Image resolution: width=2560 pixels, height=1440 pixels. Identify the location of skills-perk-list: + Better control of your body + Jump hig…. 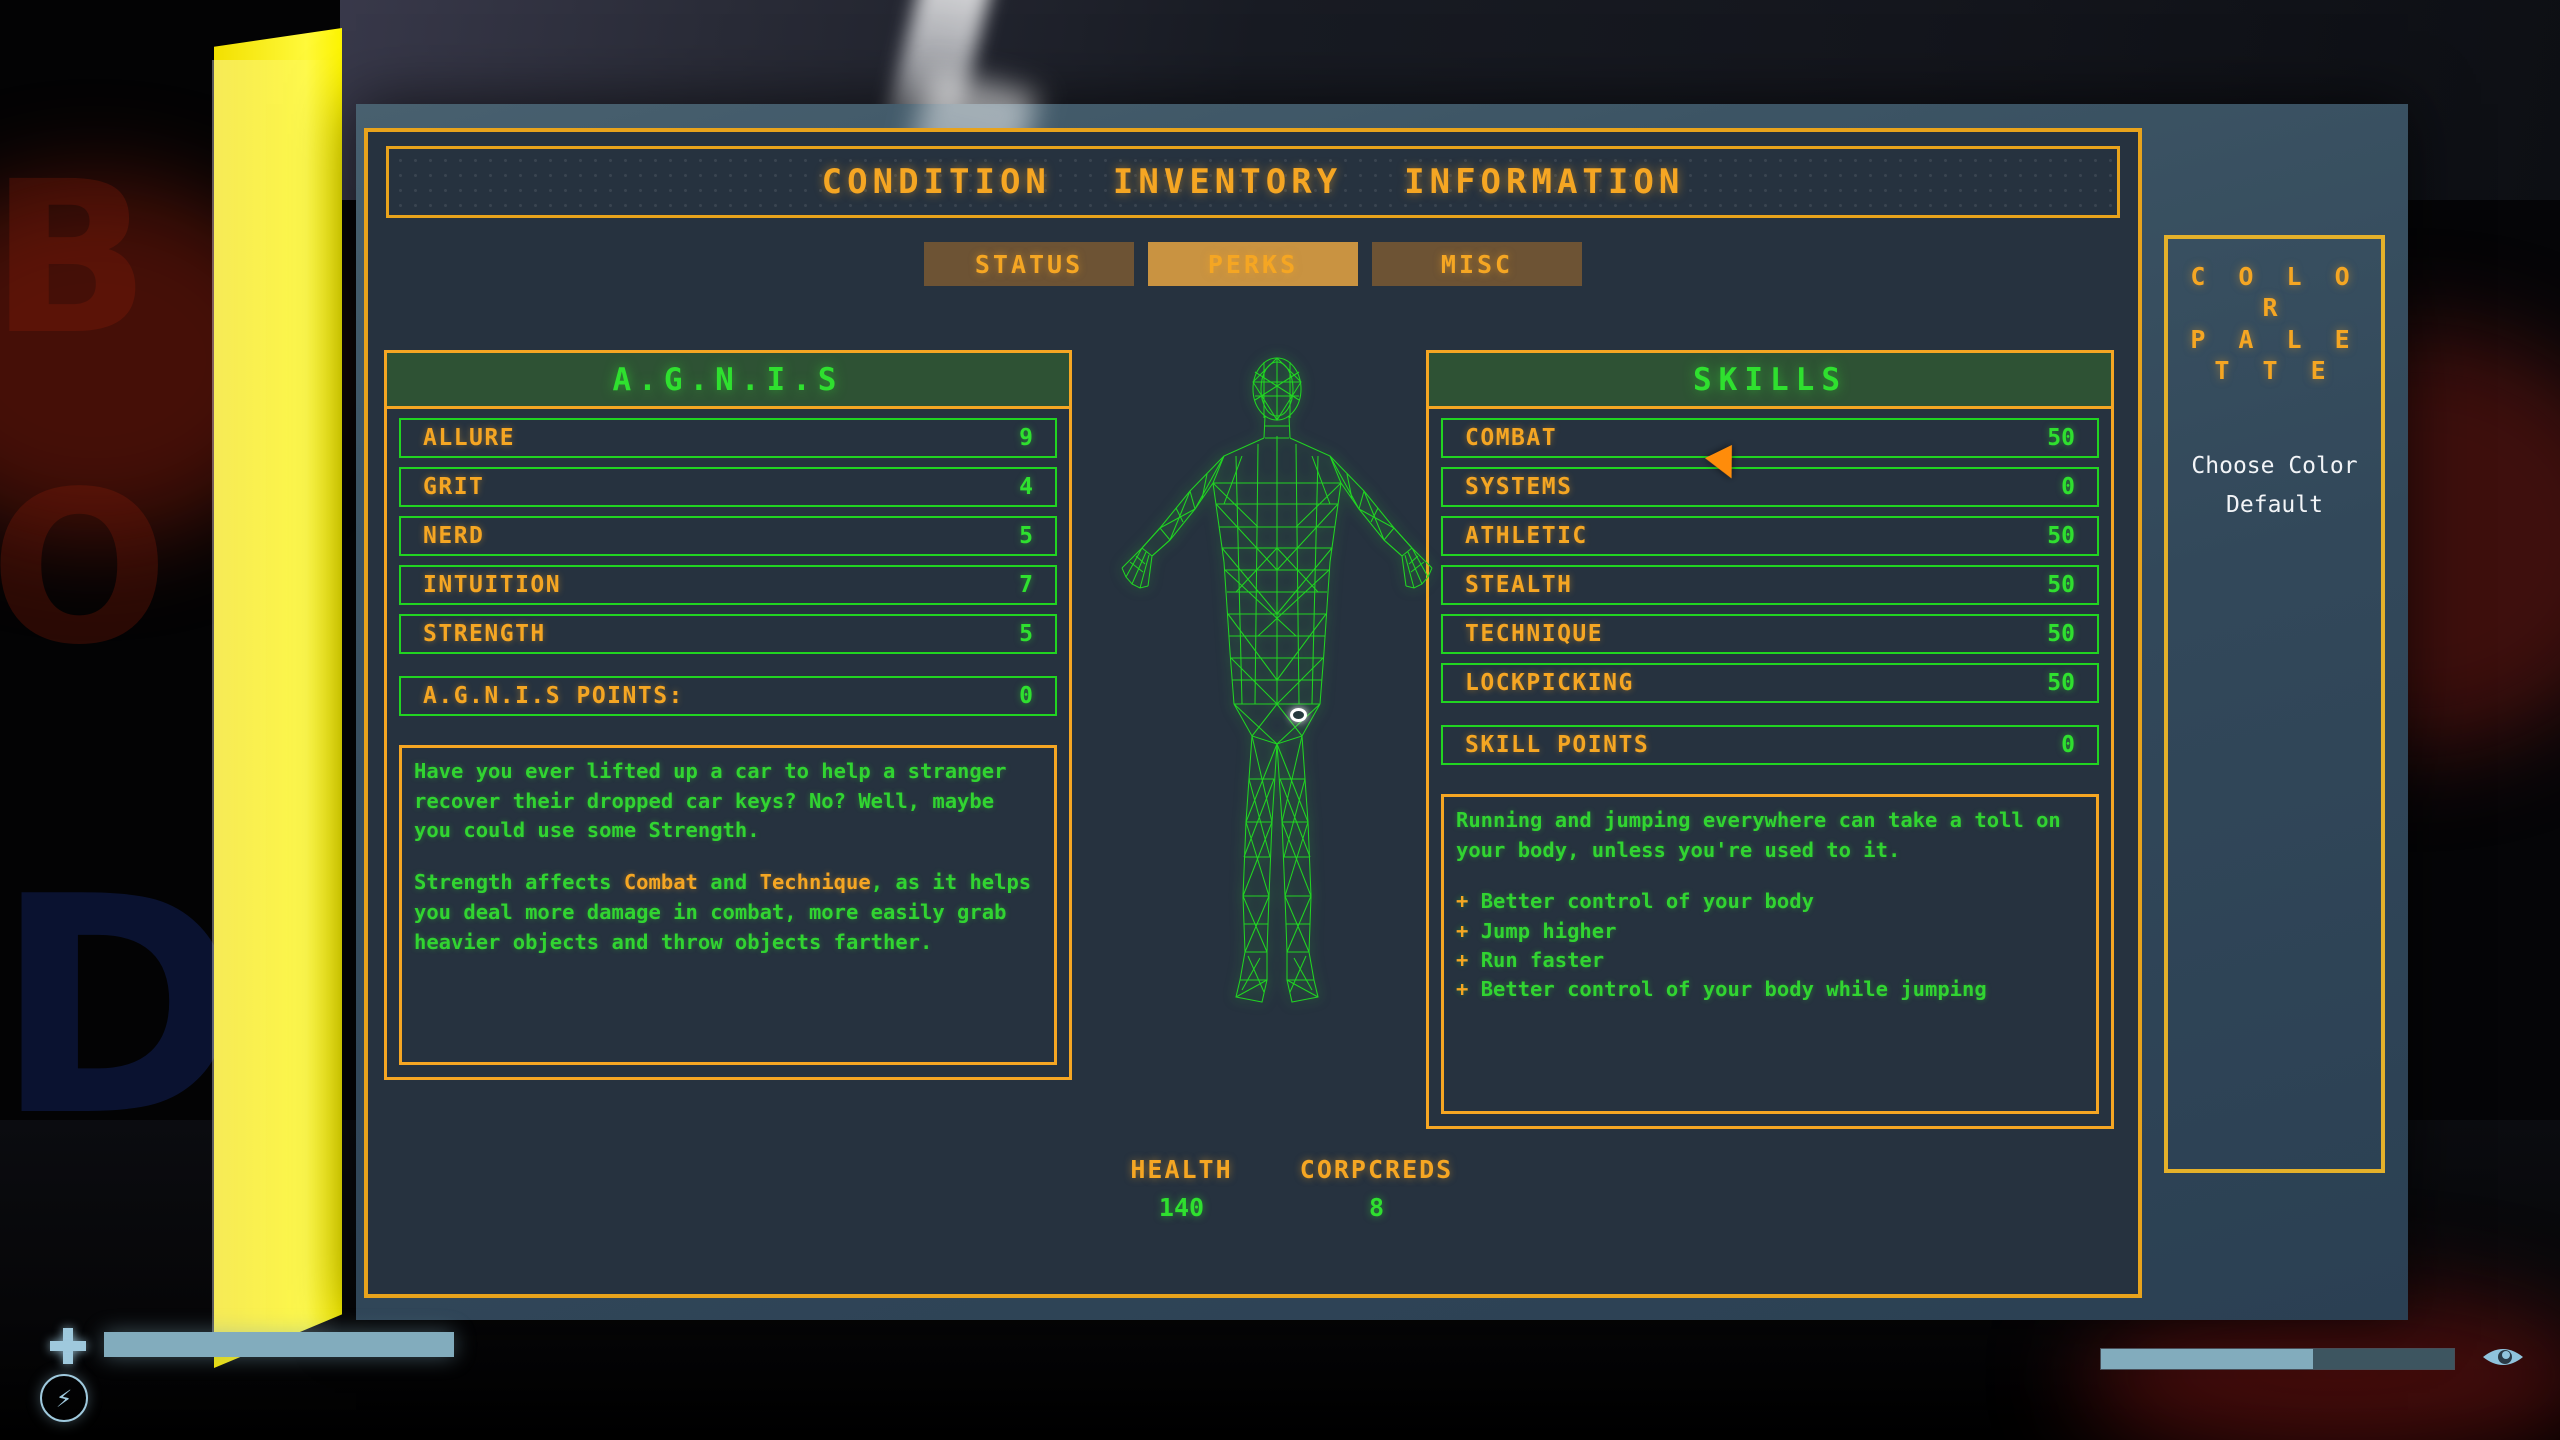
(1770, 945).